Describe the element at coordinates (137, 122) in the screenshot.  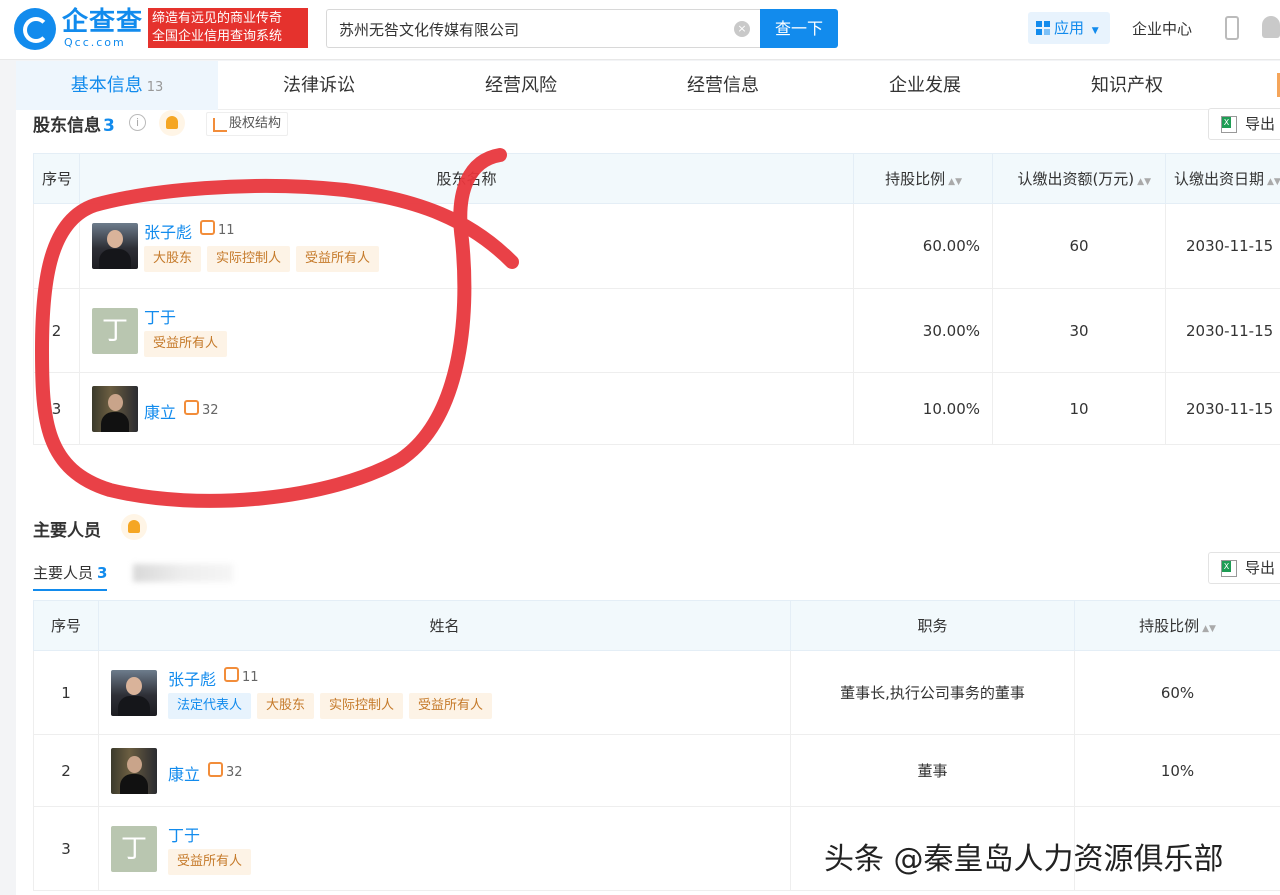
I see `info-icon: i` at that location.